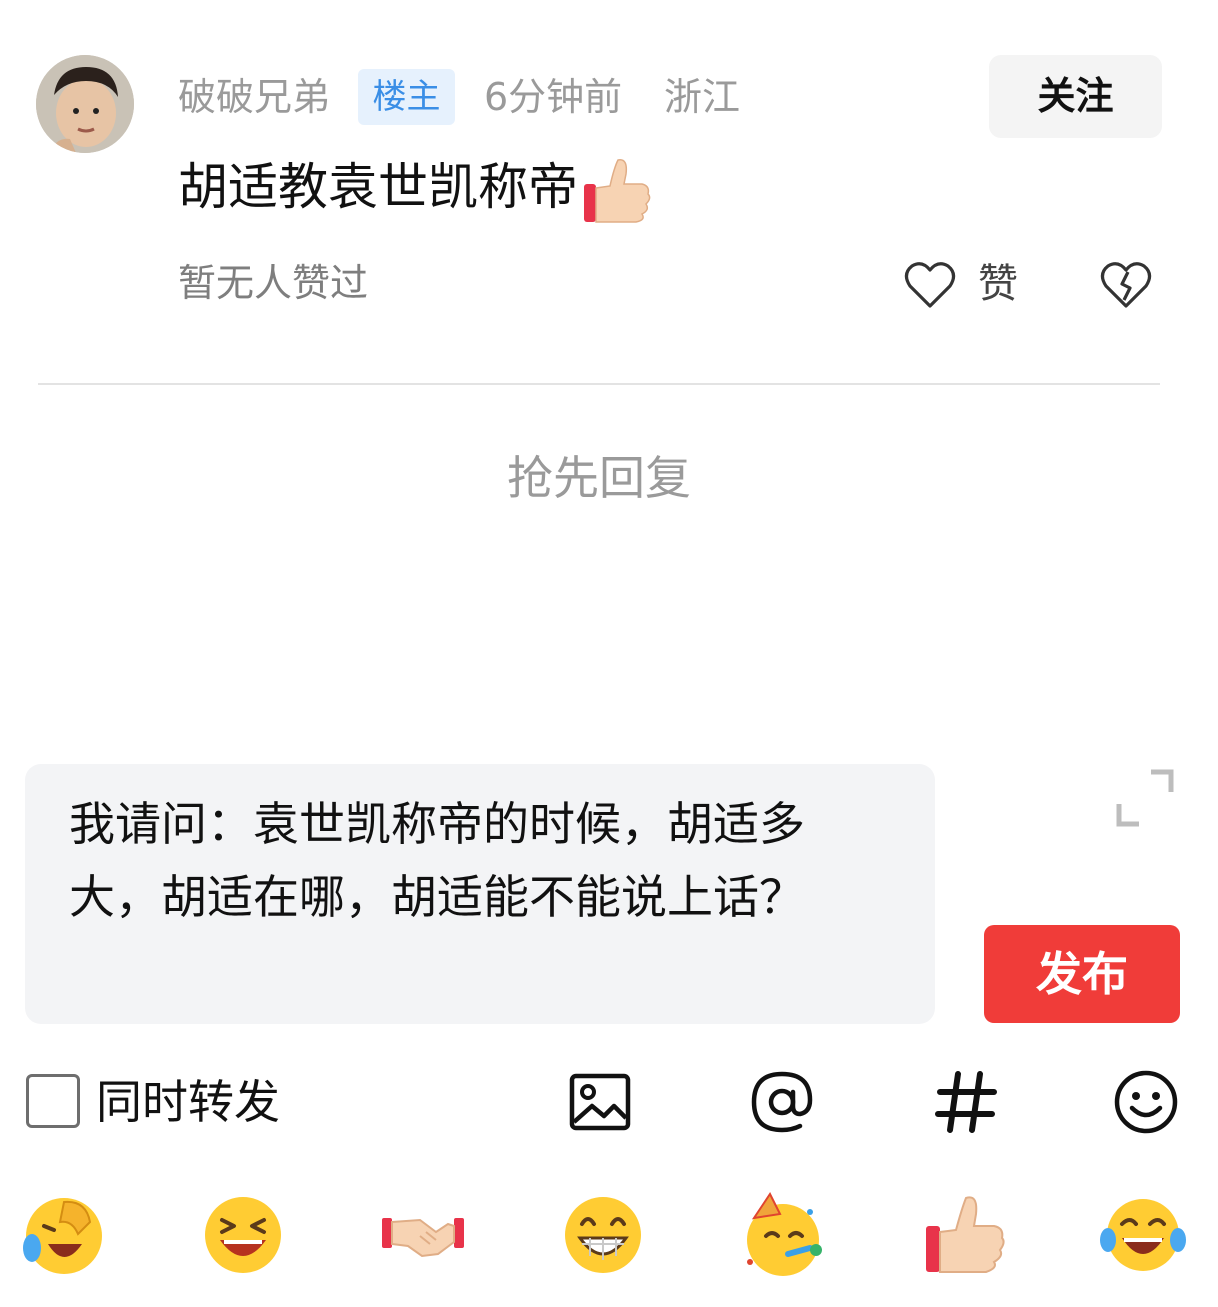  I want to click on username: 破破兄弟, so click(254, 97).